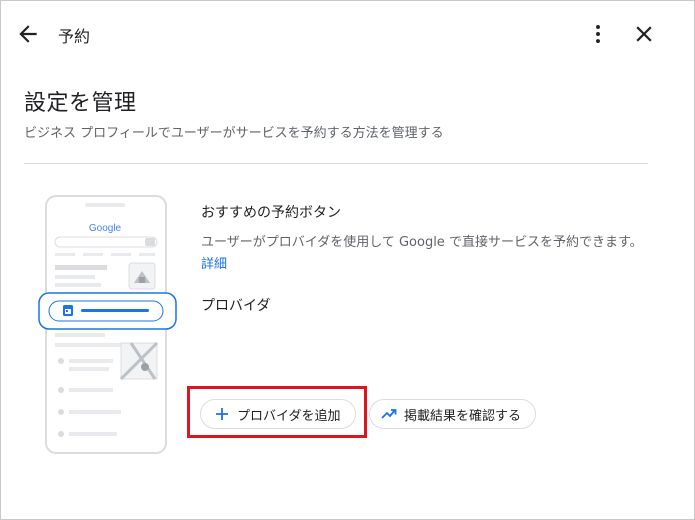 The width and height of the screenshot is (695, 520). Describe the element at coordinates (222, 414) in the screenshot. I see `plus-icon` at that location.